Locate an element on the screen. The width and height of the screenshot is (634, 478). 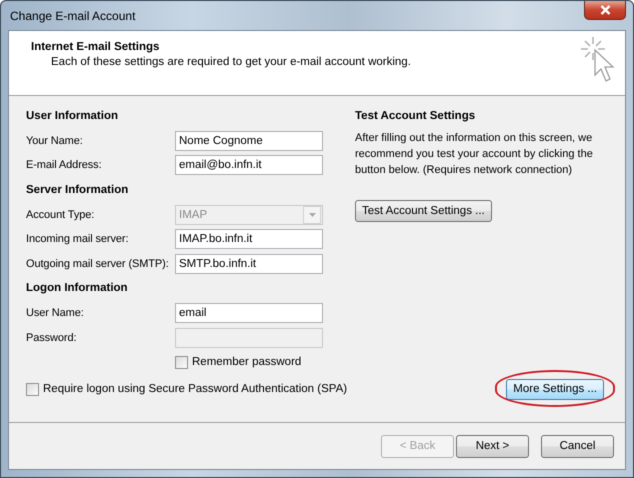
text-field: email@bo.infn.it is located at coordinates (249, 165).